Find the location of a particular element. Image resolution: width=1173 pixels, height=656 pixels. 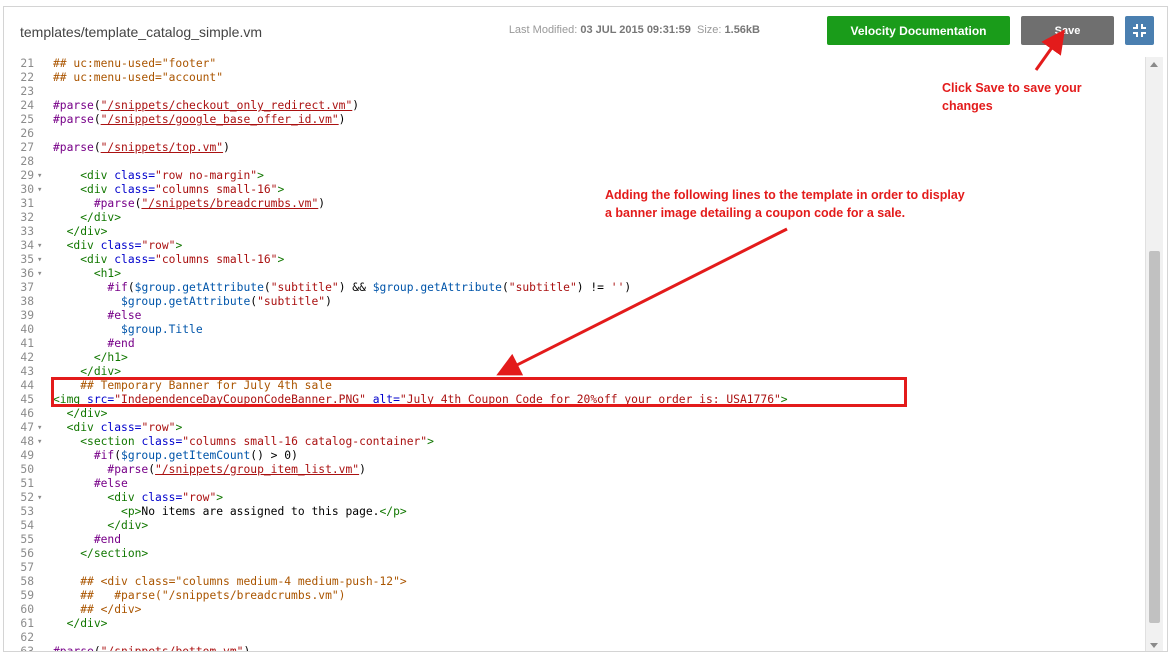

line-number: 46 is located at coordinates (27, 413).